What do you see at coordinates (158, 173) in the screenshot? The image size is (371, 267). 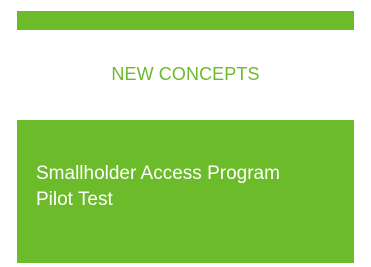 I see `concept-card-title-line-1: Smallholder Access Program` at bounding box center [158, 173].